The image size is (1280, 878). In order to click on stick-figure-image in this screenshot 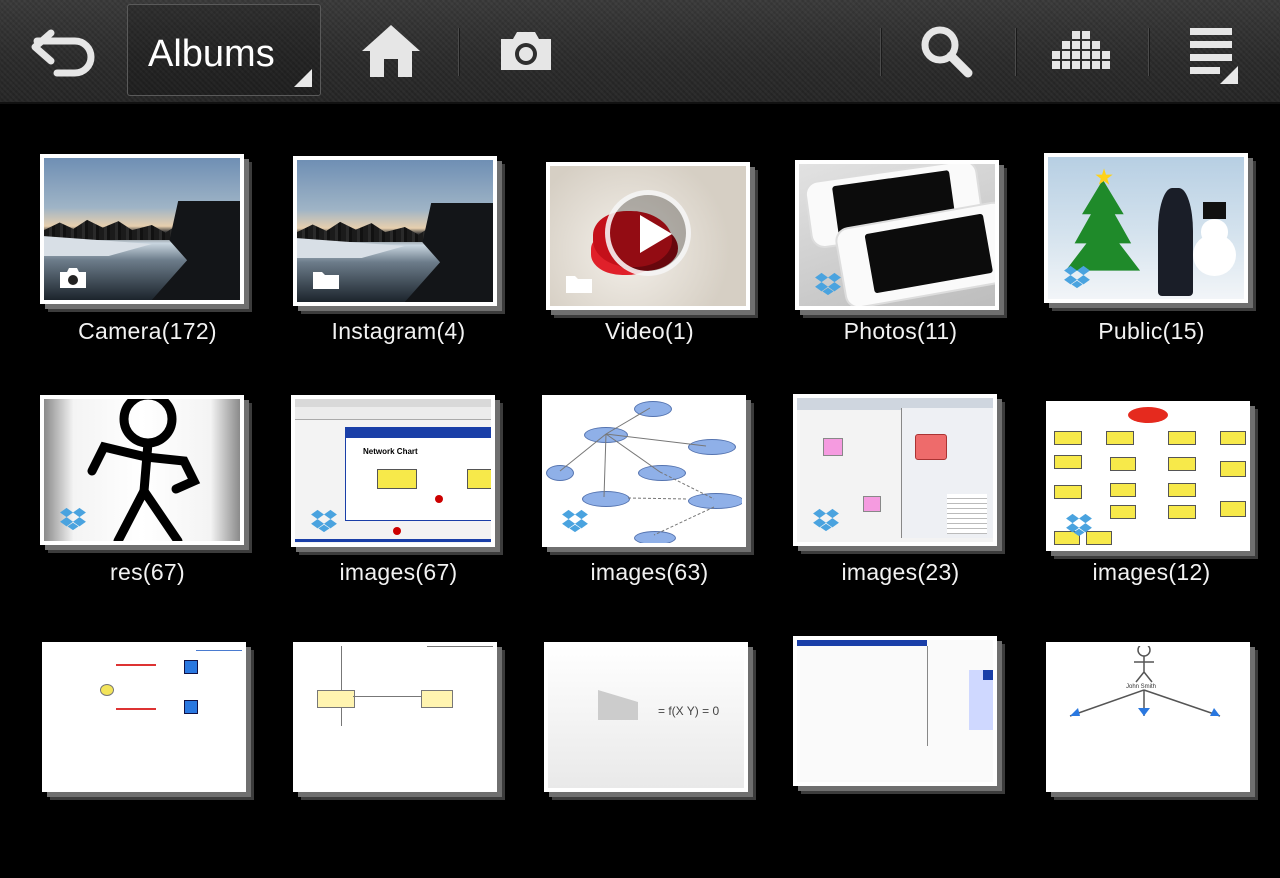, I will do `click(142, 470)`.